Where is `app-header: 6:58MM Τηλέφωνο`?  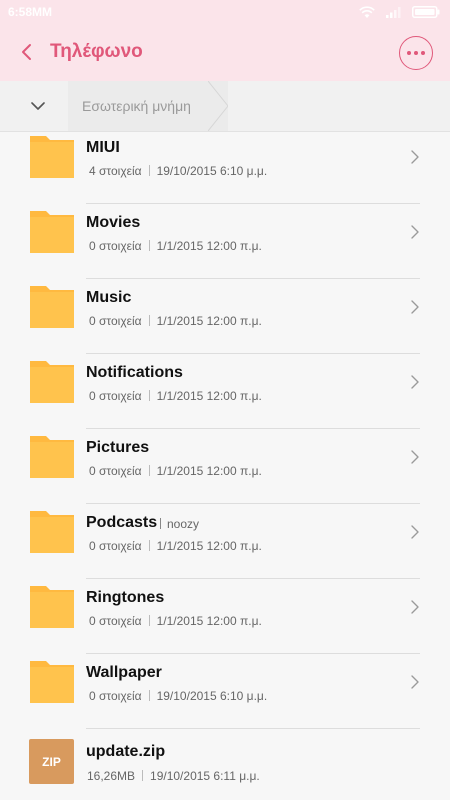 app-header: 6:58MM Τηλέφωνο is located at coordinates (225, 40).